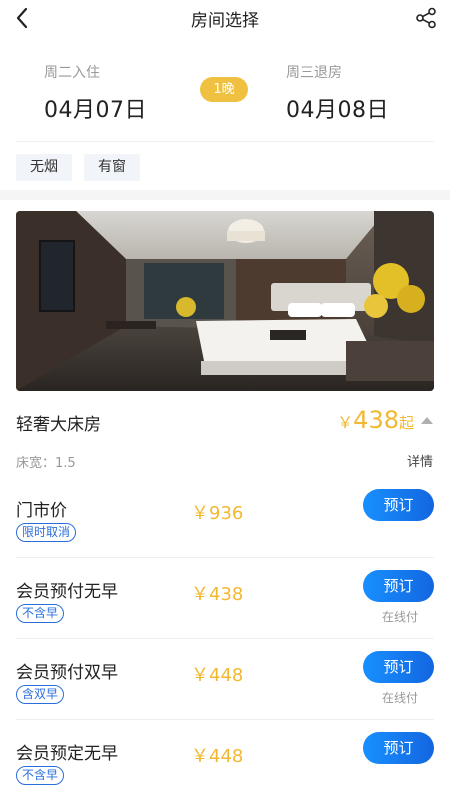 The image size is (450, 800). I want to click on nights-badge: 1晚, so click(224, 89).